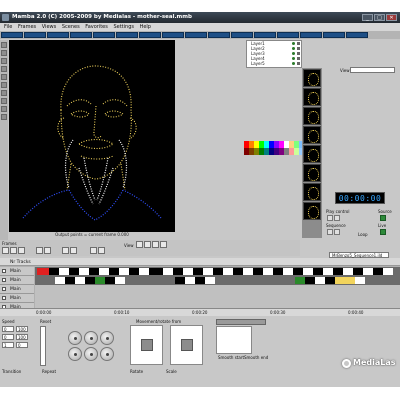 The width and height of the screenshot is (400, 400). What do you see at coordinates (8, 337) in the screenshot?
I see `number-field: 0` at bounding box center [8, 337].